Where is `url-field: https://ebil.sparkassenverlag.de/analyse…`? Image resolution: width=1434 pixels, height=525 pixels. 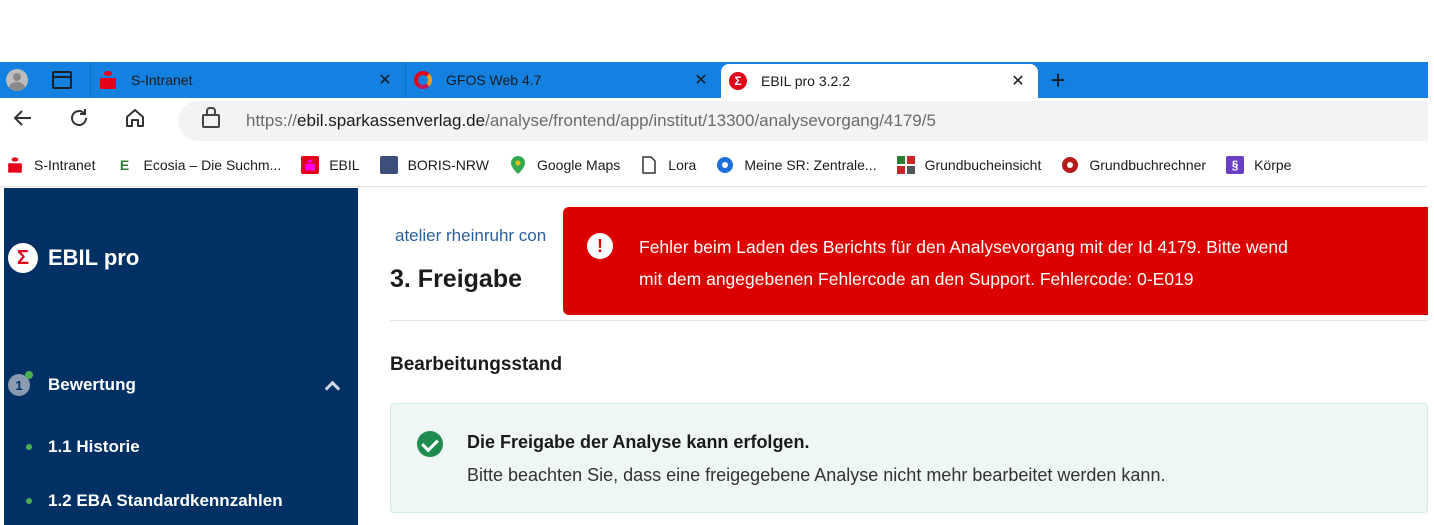
url-field: https://ebil.sparkassenverlag.de/analyse… is located at coordinates (803, 121).